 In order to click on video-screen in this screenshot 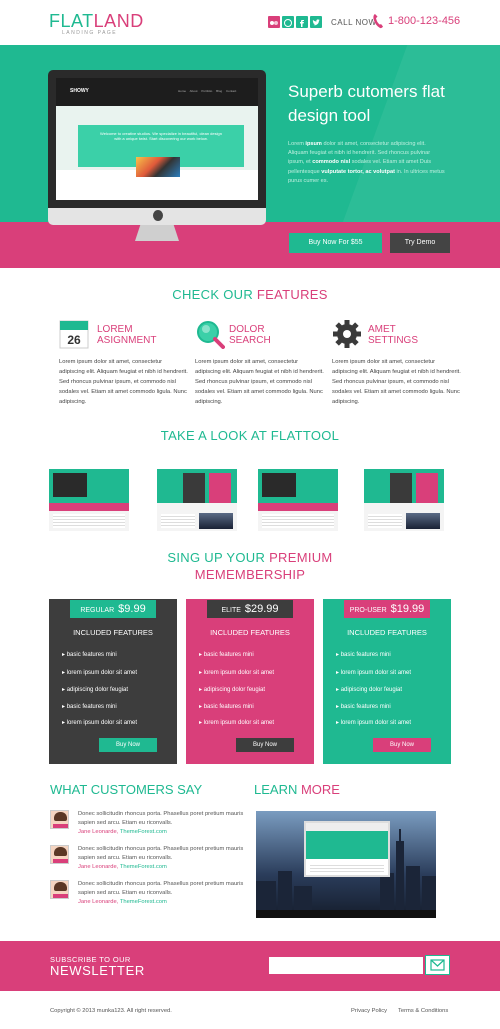, I will do `click(347, 849)`.